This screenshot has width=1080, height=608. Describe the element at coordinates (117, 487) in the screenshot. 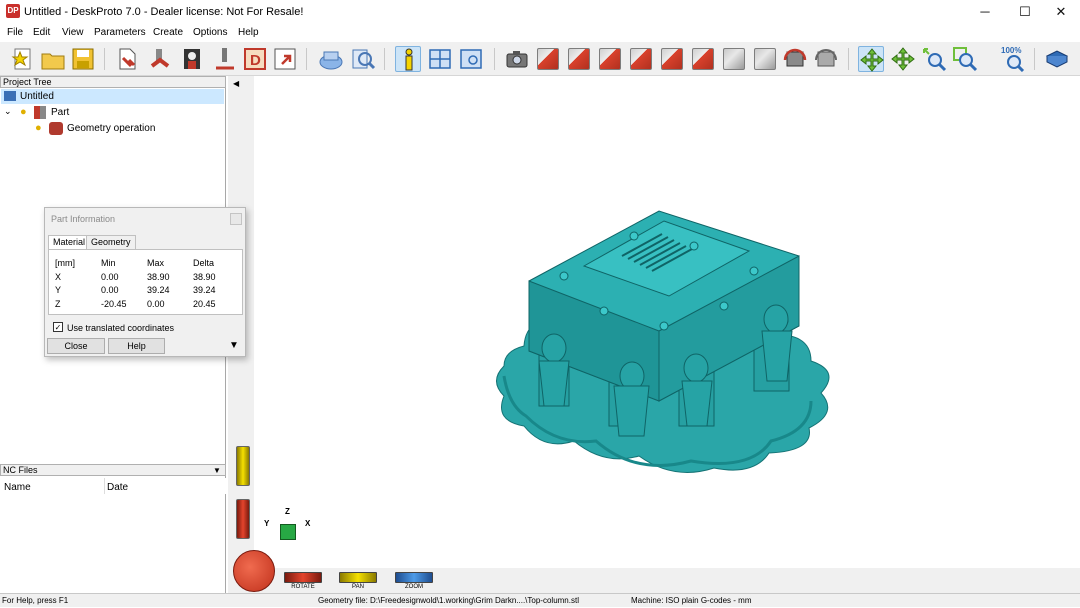

I see `column-date: Date` at that location.